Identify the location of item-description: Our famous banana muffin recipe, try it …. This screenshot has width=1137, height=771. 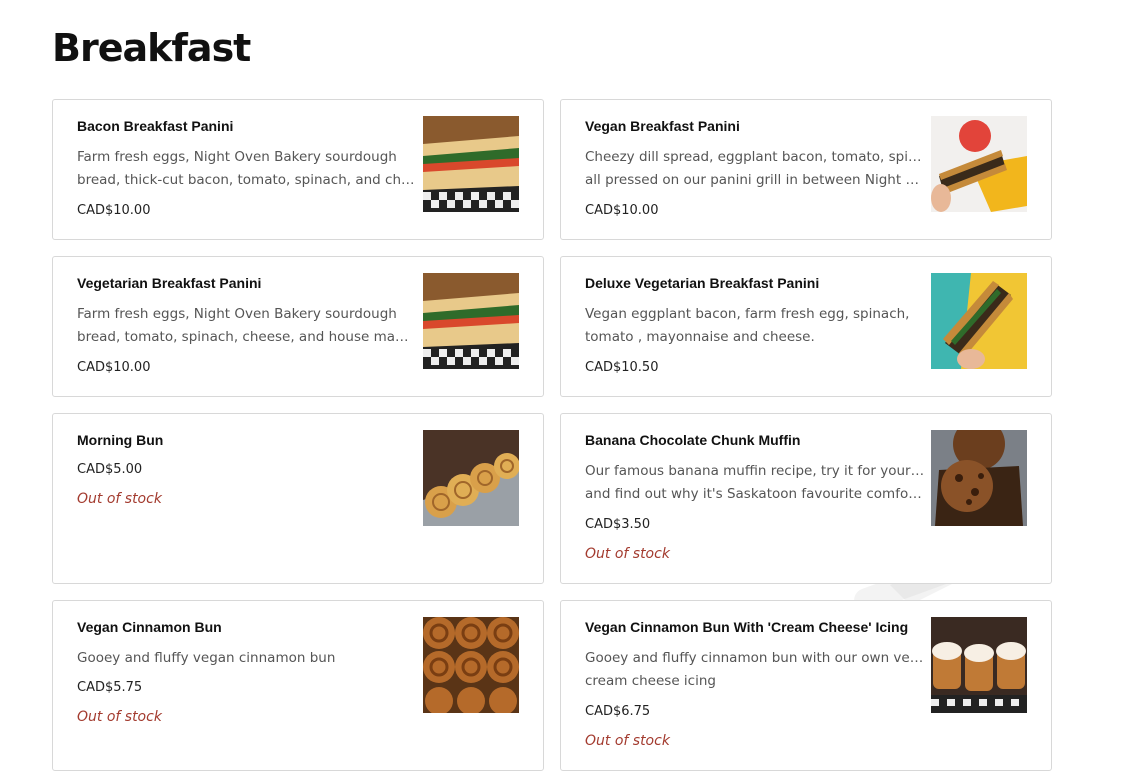
(755, 483).